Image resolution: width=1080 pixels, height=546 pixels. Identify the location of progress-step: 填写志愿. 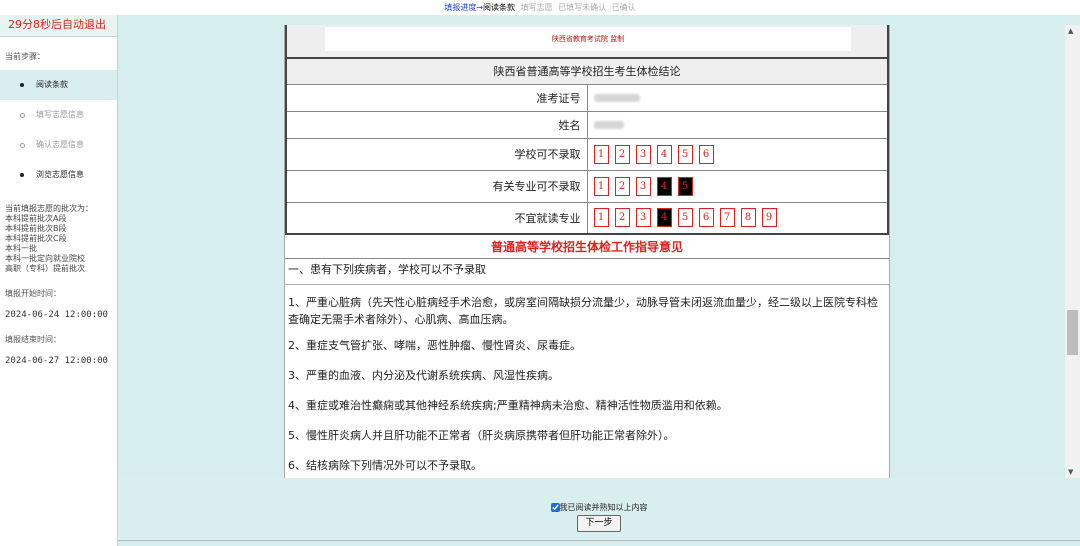
(536, 7).